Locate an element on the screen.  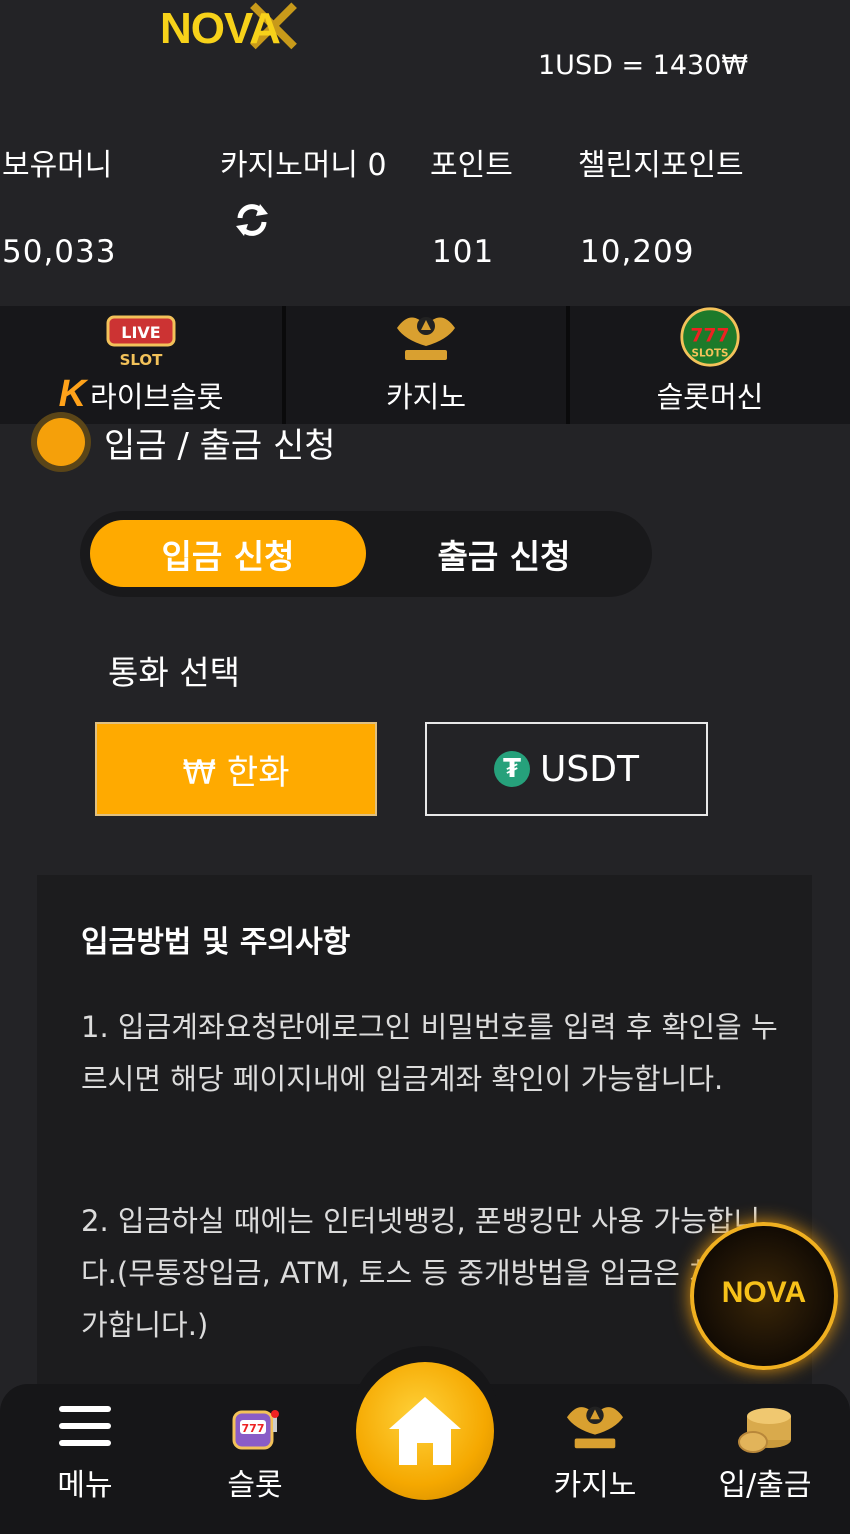
holding-money-label: 보유머니 is located at coordinates (57, 165).